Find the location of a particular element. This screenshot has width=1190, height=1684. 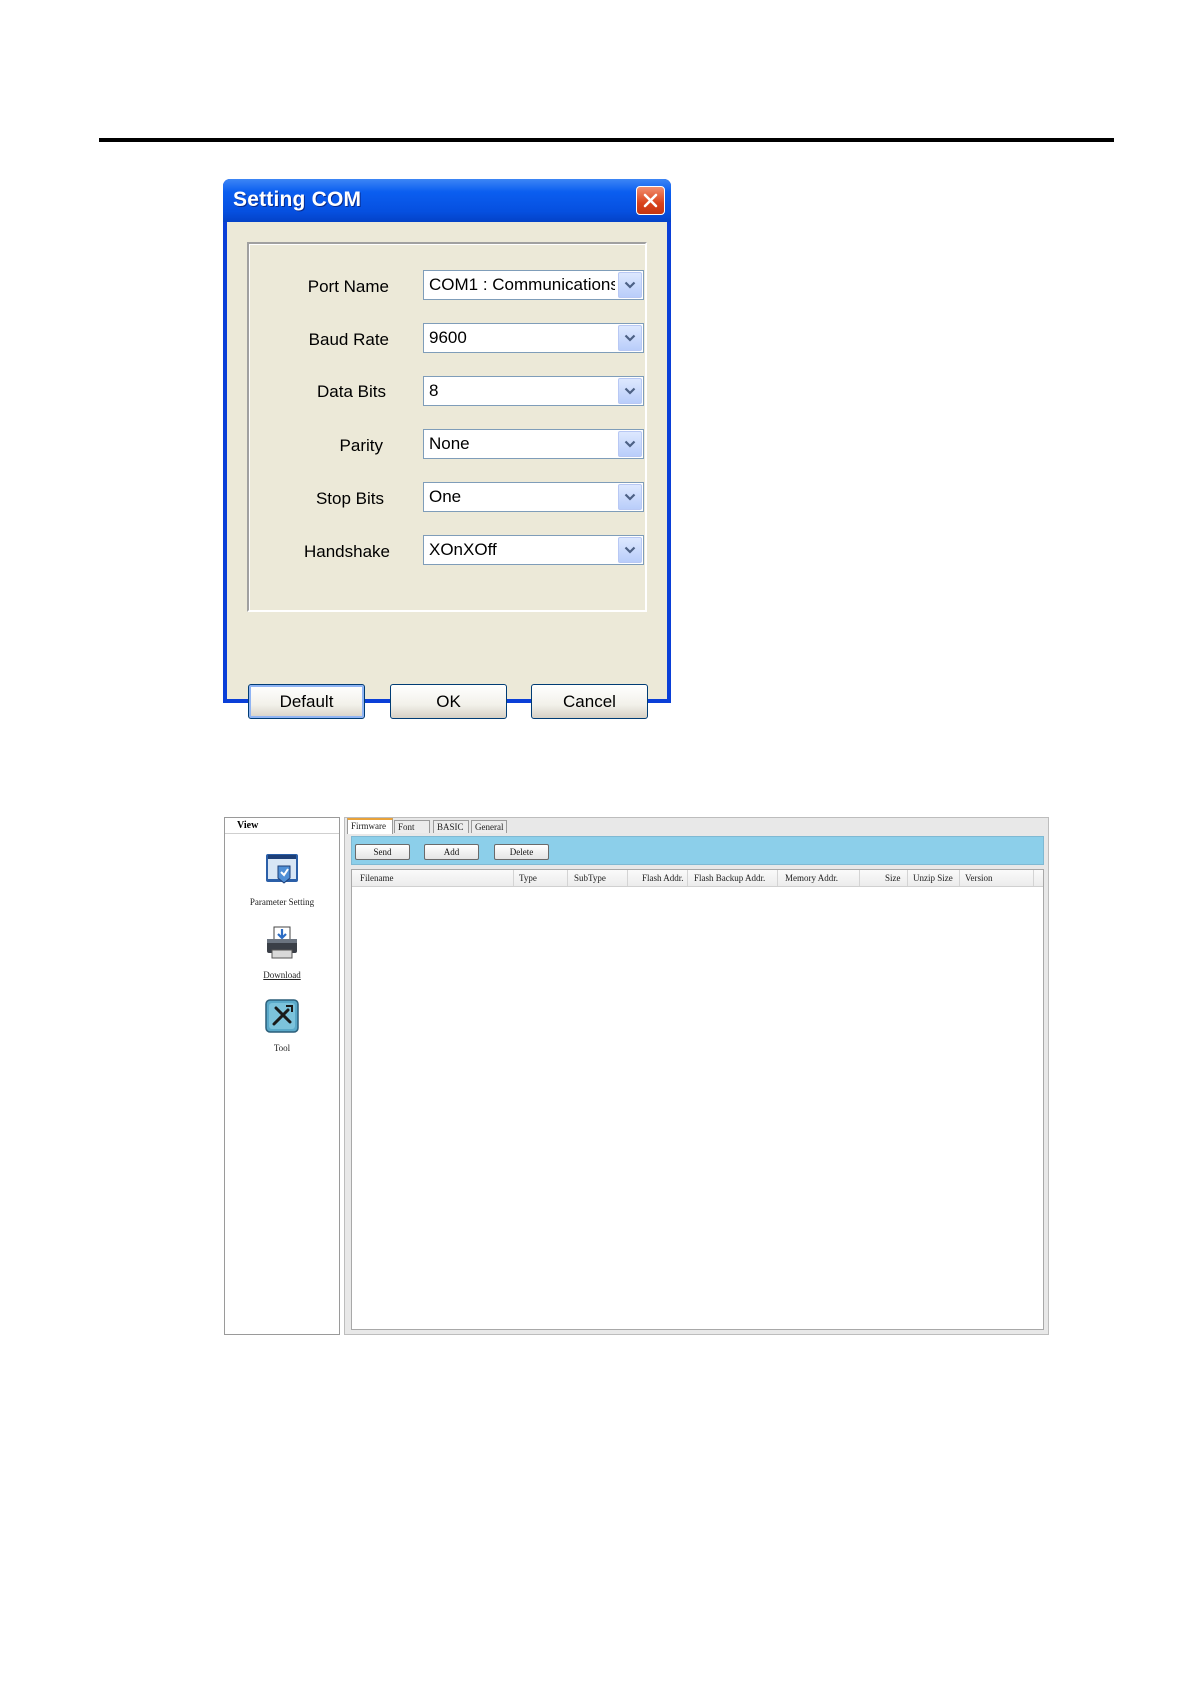

stop-bits-select: One is located at coordinates (533, 497).